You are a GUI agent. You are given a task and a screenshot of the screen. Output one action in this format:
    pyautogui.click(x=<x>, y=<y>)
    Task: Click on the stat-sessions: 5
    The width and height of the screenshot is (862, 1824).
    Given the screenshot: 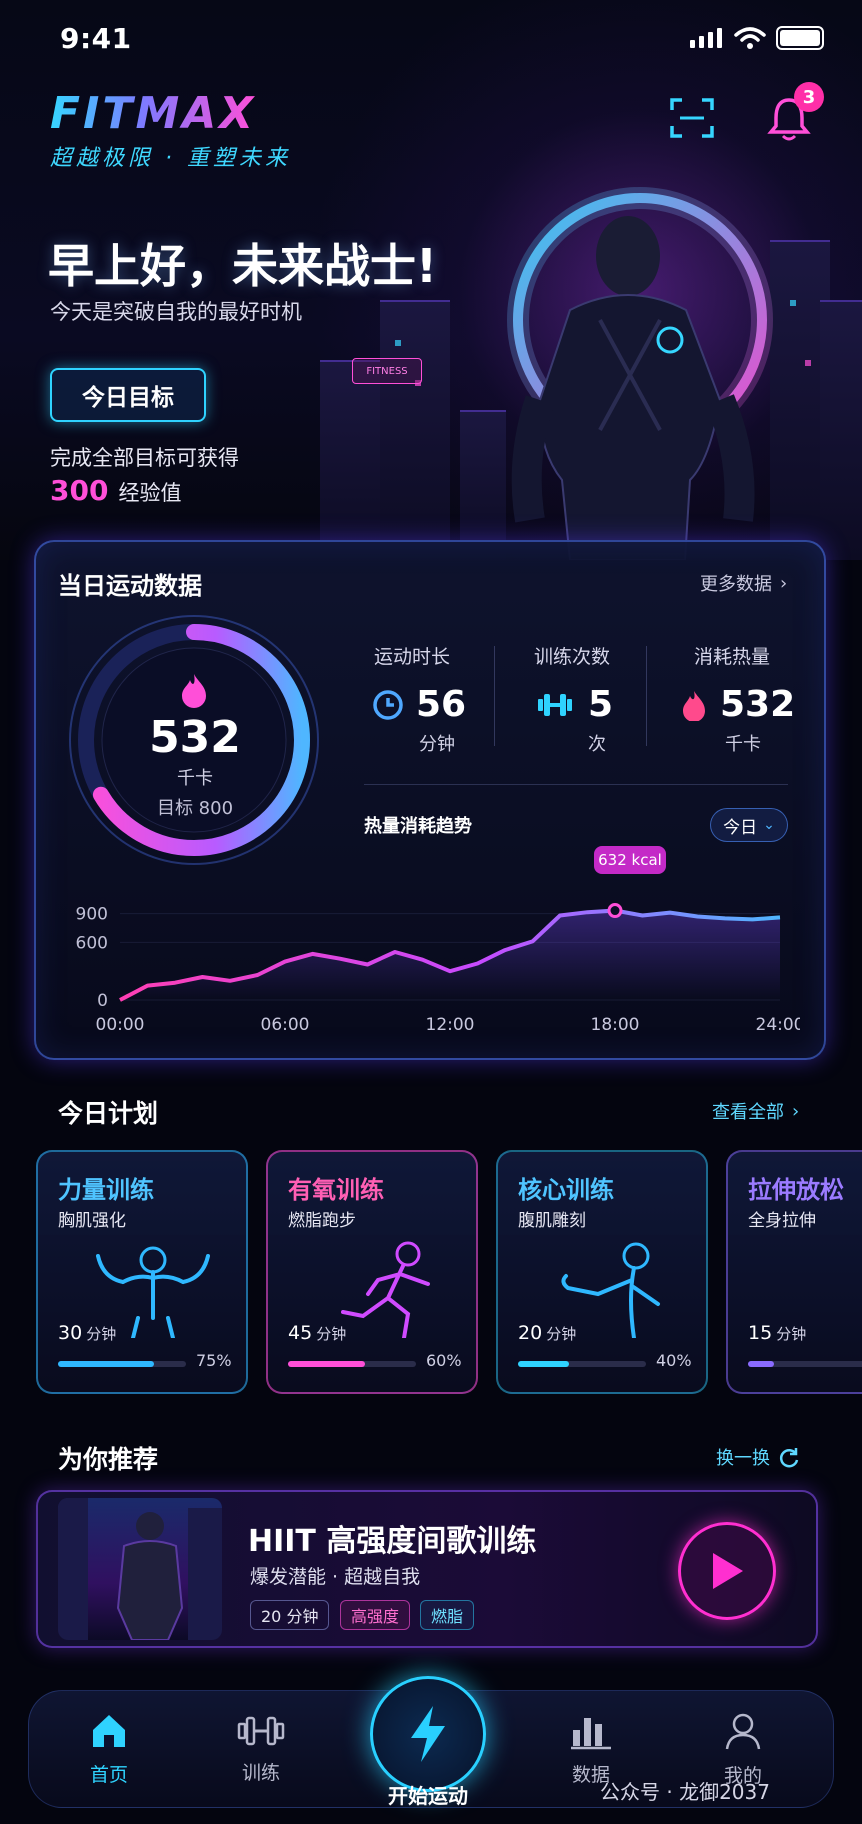 What is the action you would take?
    pyautogui.click(x=574, y=704)
    